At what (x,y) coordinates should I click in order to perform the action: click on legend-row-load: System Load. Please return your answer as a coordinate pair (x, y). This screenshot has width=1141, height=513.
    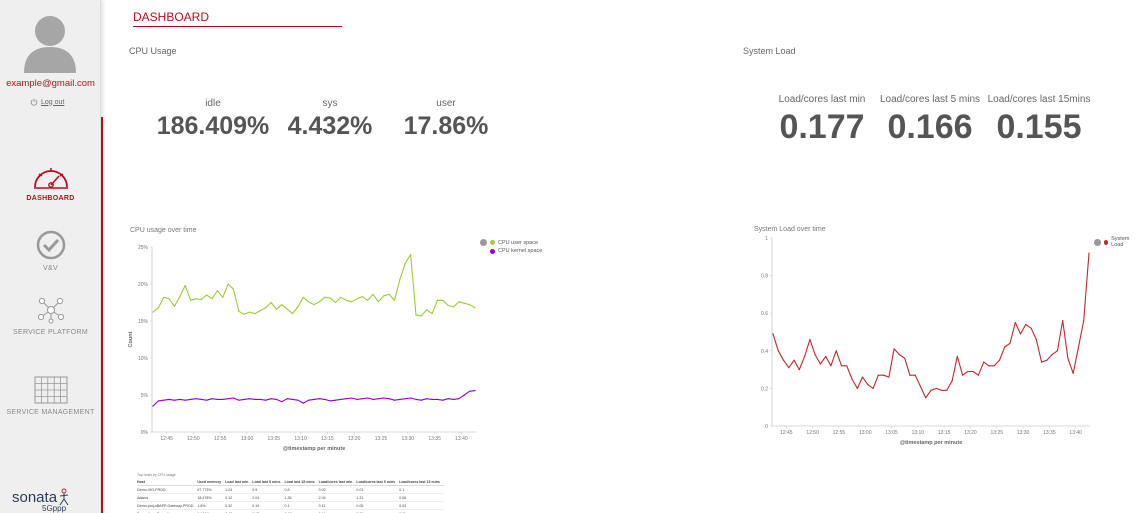
    Looking at the image, I should click on (1117, 242).